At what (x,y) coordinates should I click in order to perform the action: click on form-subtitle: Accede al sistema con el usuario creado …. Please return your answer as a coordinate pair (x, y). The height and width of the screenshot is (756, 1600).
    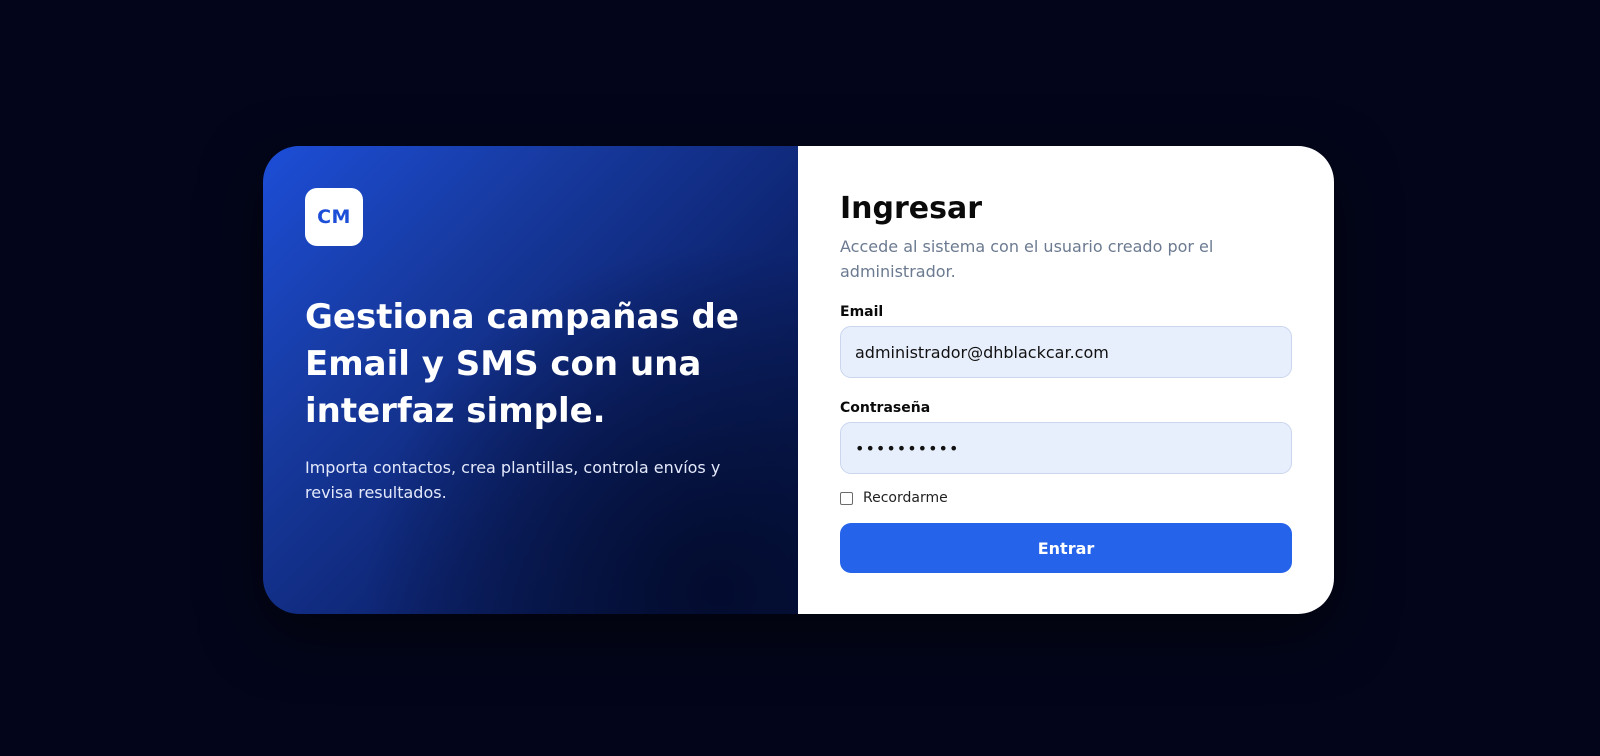
    Looking at the image, I should click on (1027, 259).